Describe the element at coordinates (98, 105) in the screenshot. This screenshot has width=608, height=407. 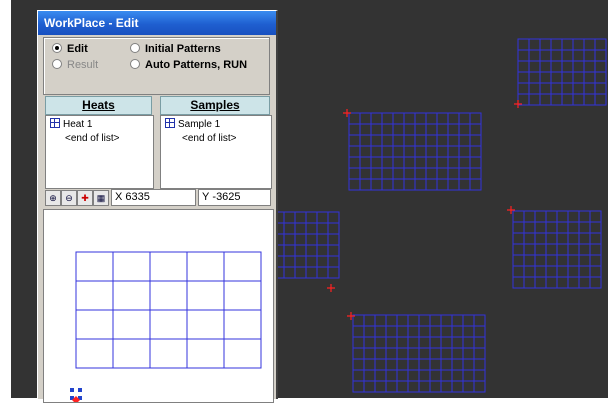
I see `heats-header: Heats` at that location.